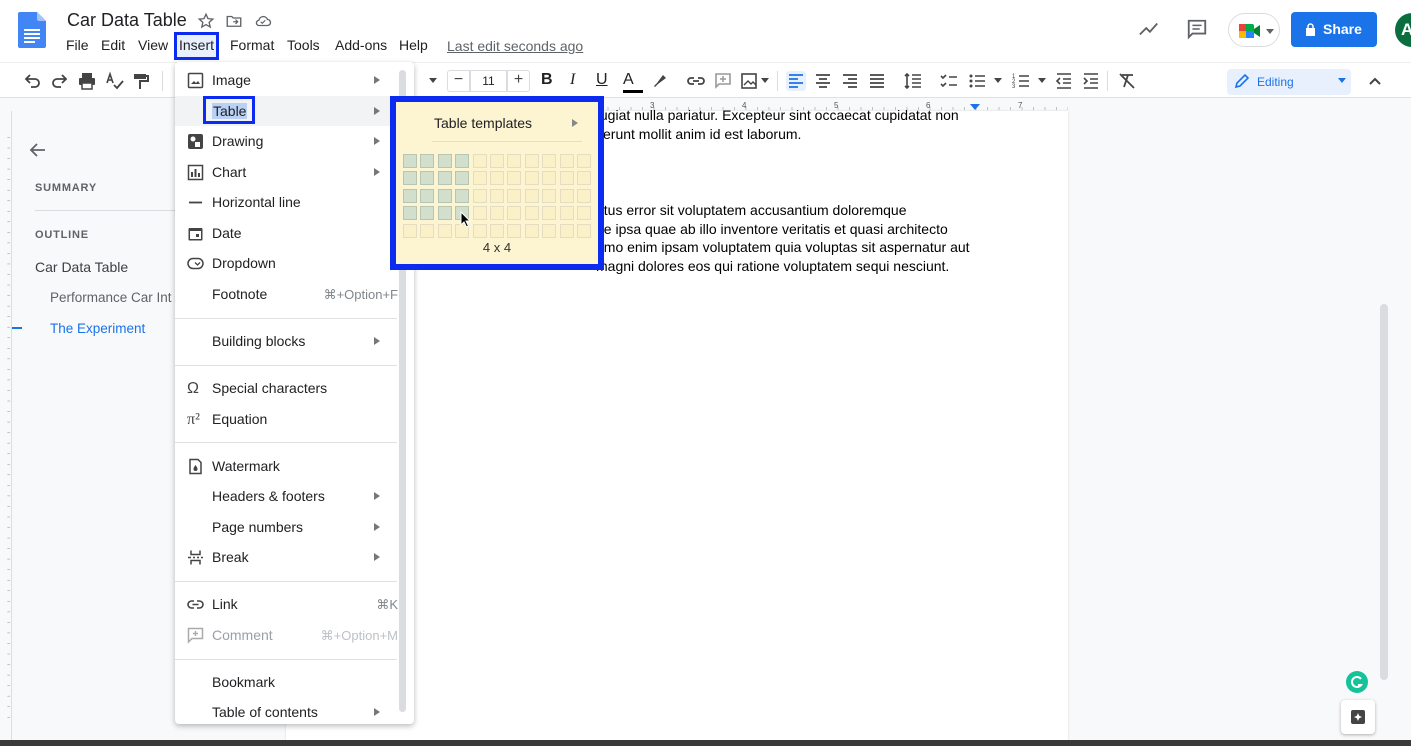  What do you see at coordinates (287, 233) in the screenshot?
I see `menu-item-date: Date` at bounding box center [287, 233].